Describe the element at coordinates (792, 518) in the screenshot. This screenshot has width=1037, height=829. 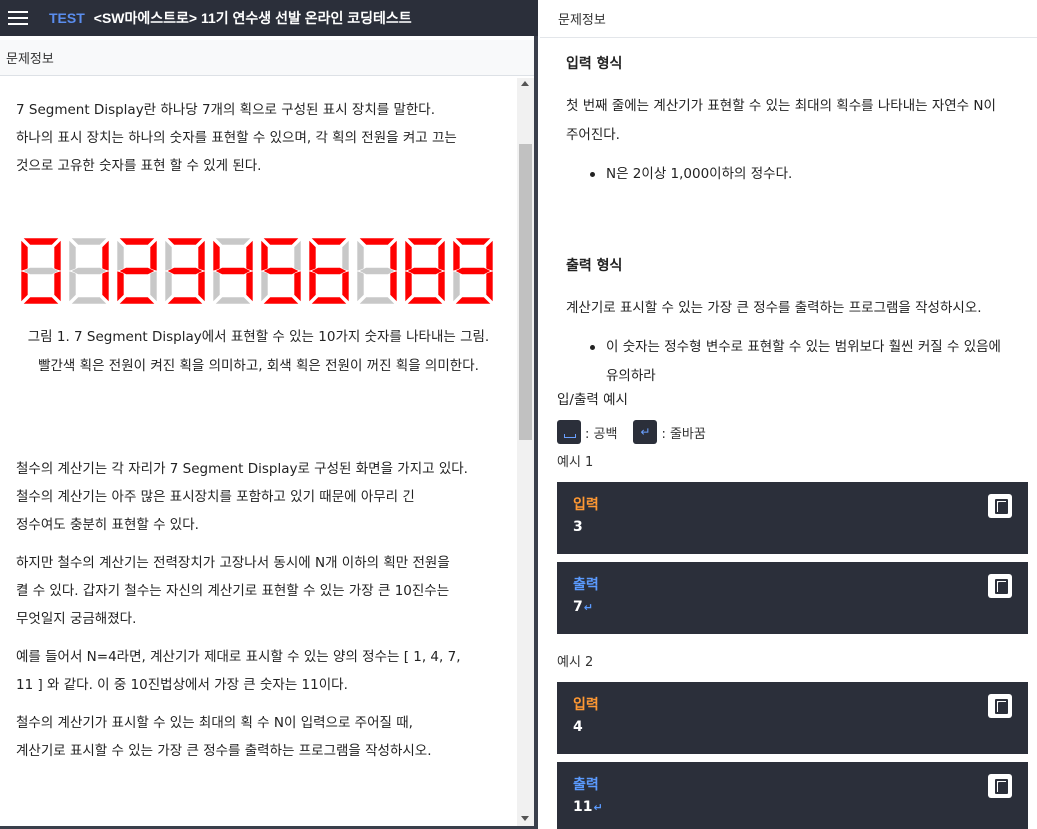
I see `example-input-card: 입력 3` at that location.